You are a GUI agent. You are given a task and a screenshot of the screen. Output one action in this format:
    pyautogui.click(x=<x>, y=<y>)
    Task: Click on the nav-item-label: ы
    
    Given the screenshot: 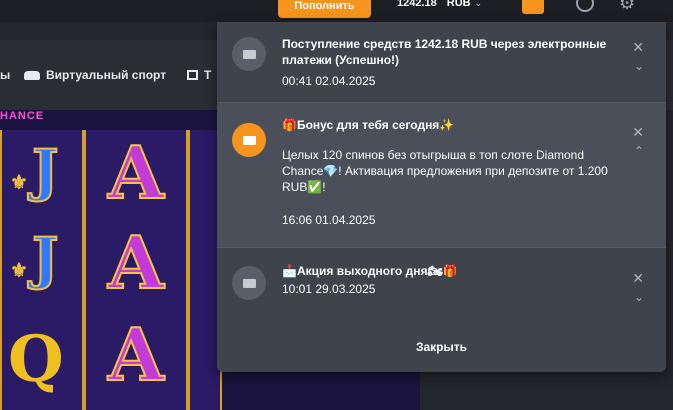 What is the action you would take?
    pyautogui.click(x=5, y=75)
    